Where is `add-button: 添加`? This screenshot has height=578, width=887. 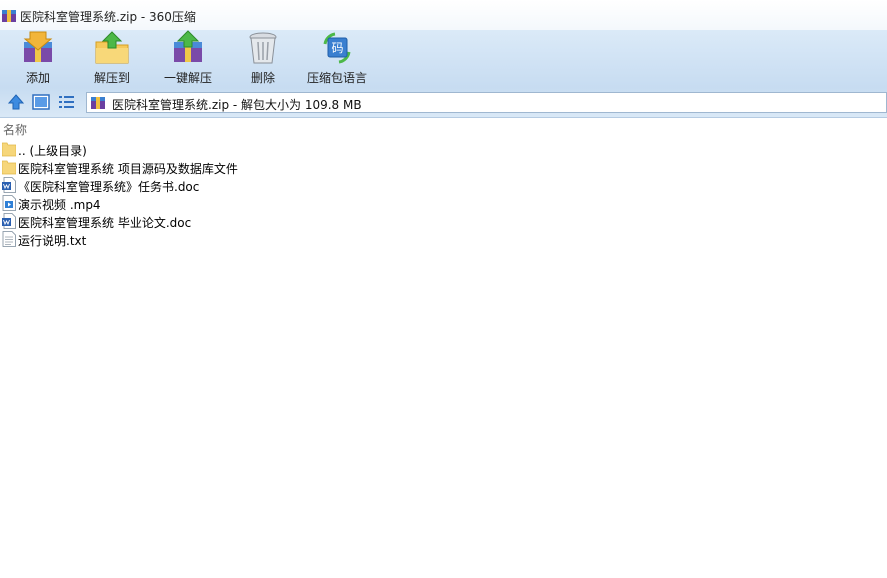
add-button: 添加 is located at coordinates (38, 59).